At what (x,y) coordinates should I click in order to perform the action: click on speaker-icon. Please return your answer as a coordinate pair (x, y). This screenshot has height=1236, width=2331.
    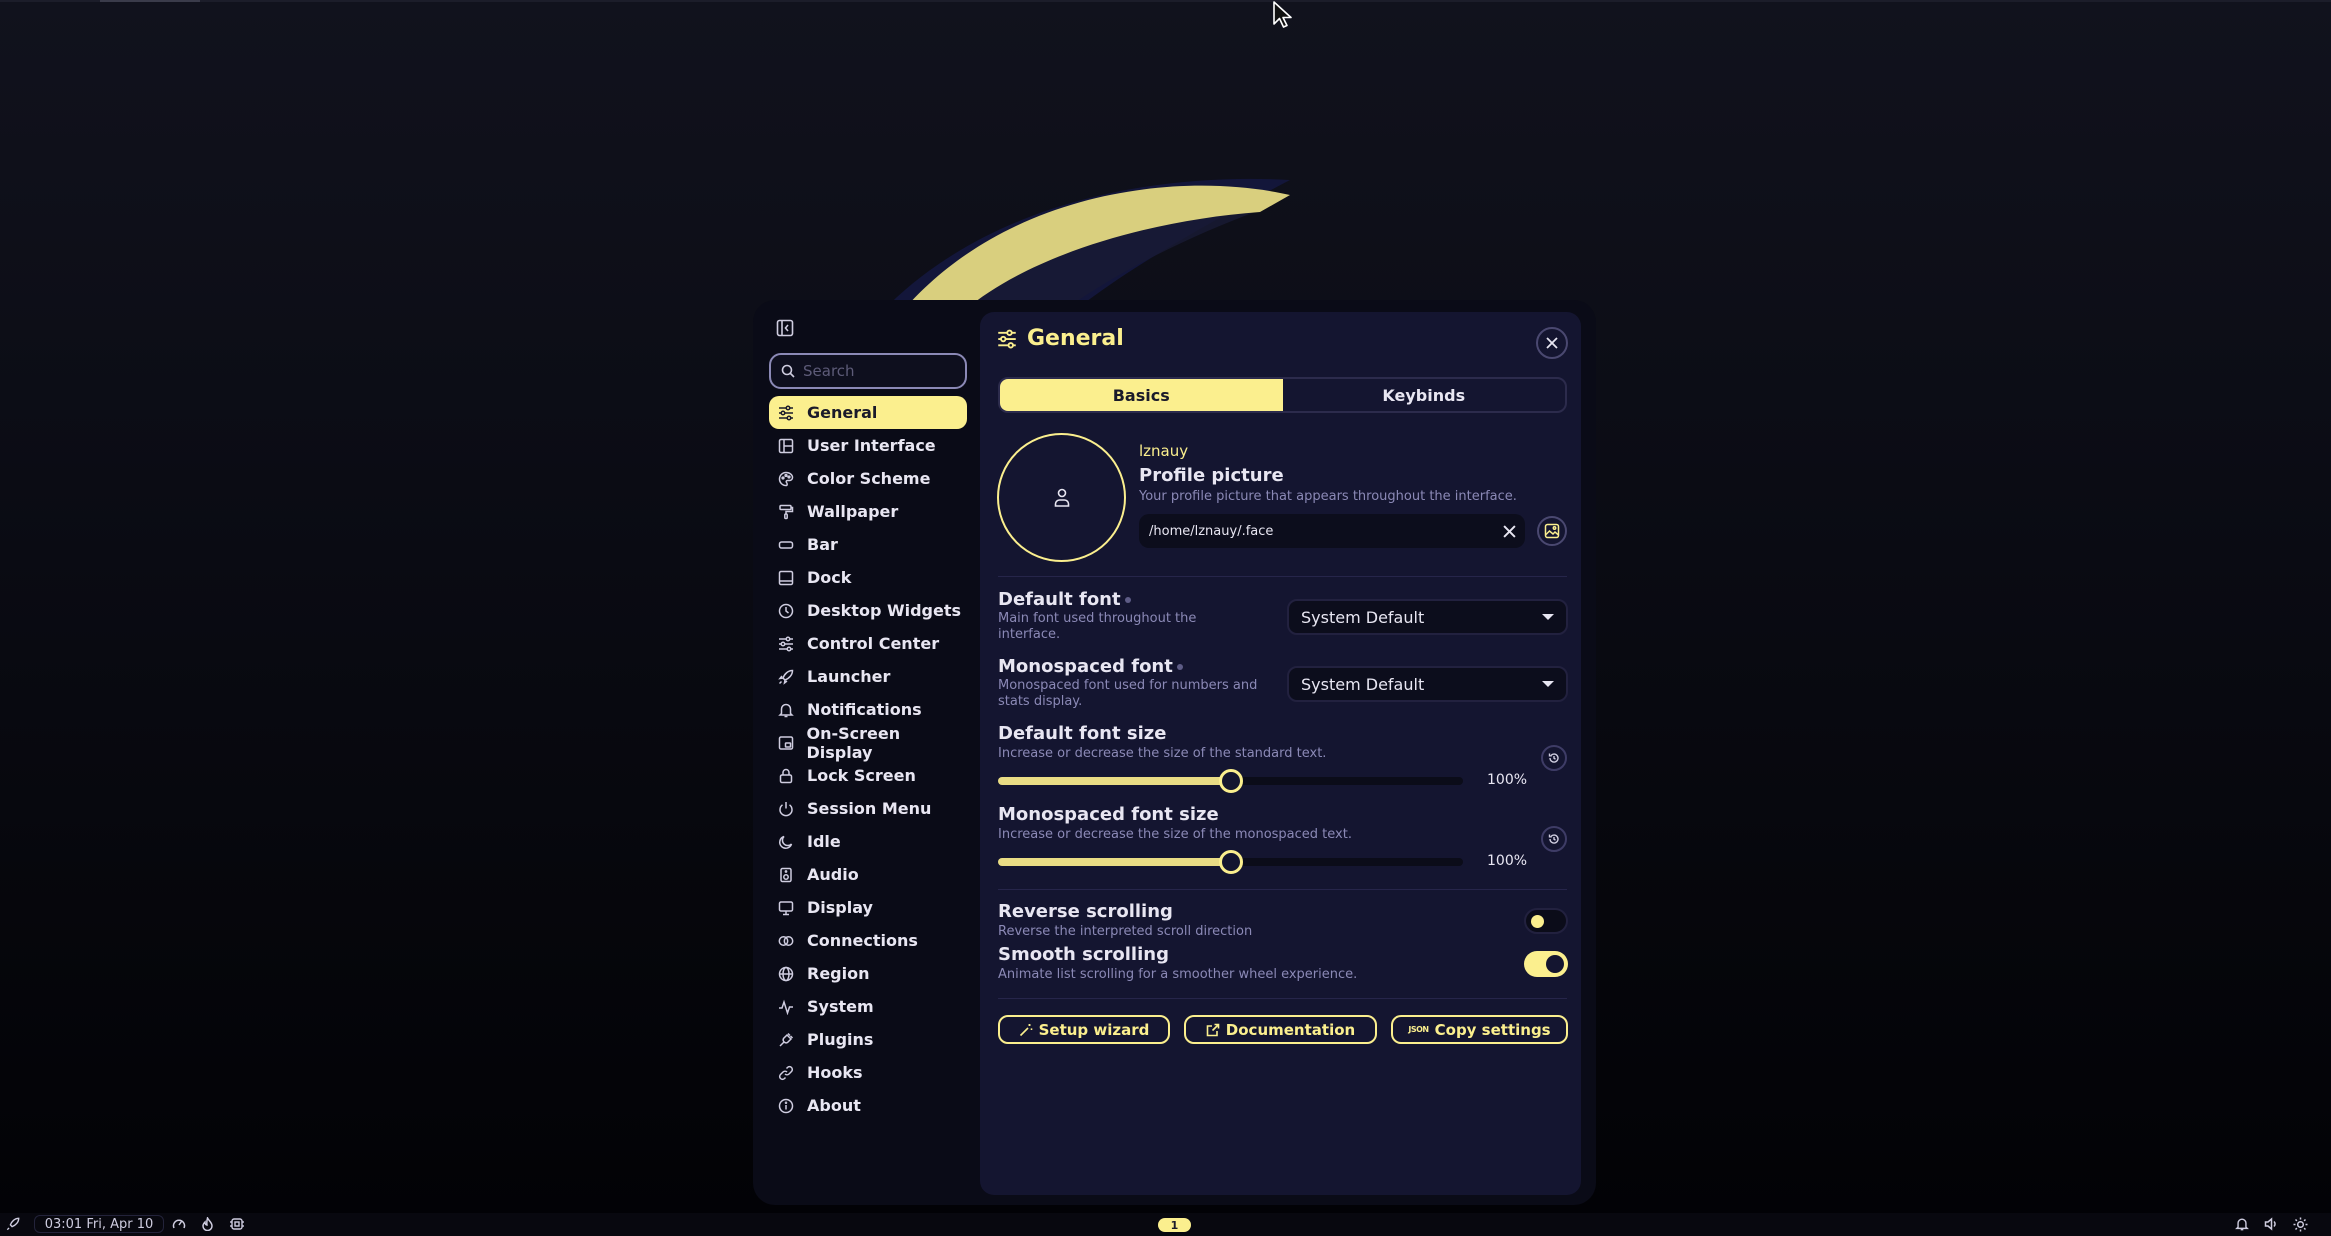
    Looking at the image, I should click on (786, 875).